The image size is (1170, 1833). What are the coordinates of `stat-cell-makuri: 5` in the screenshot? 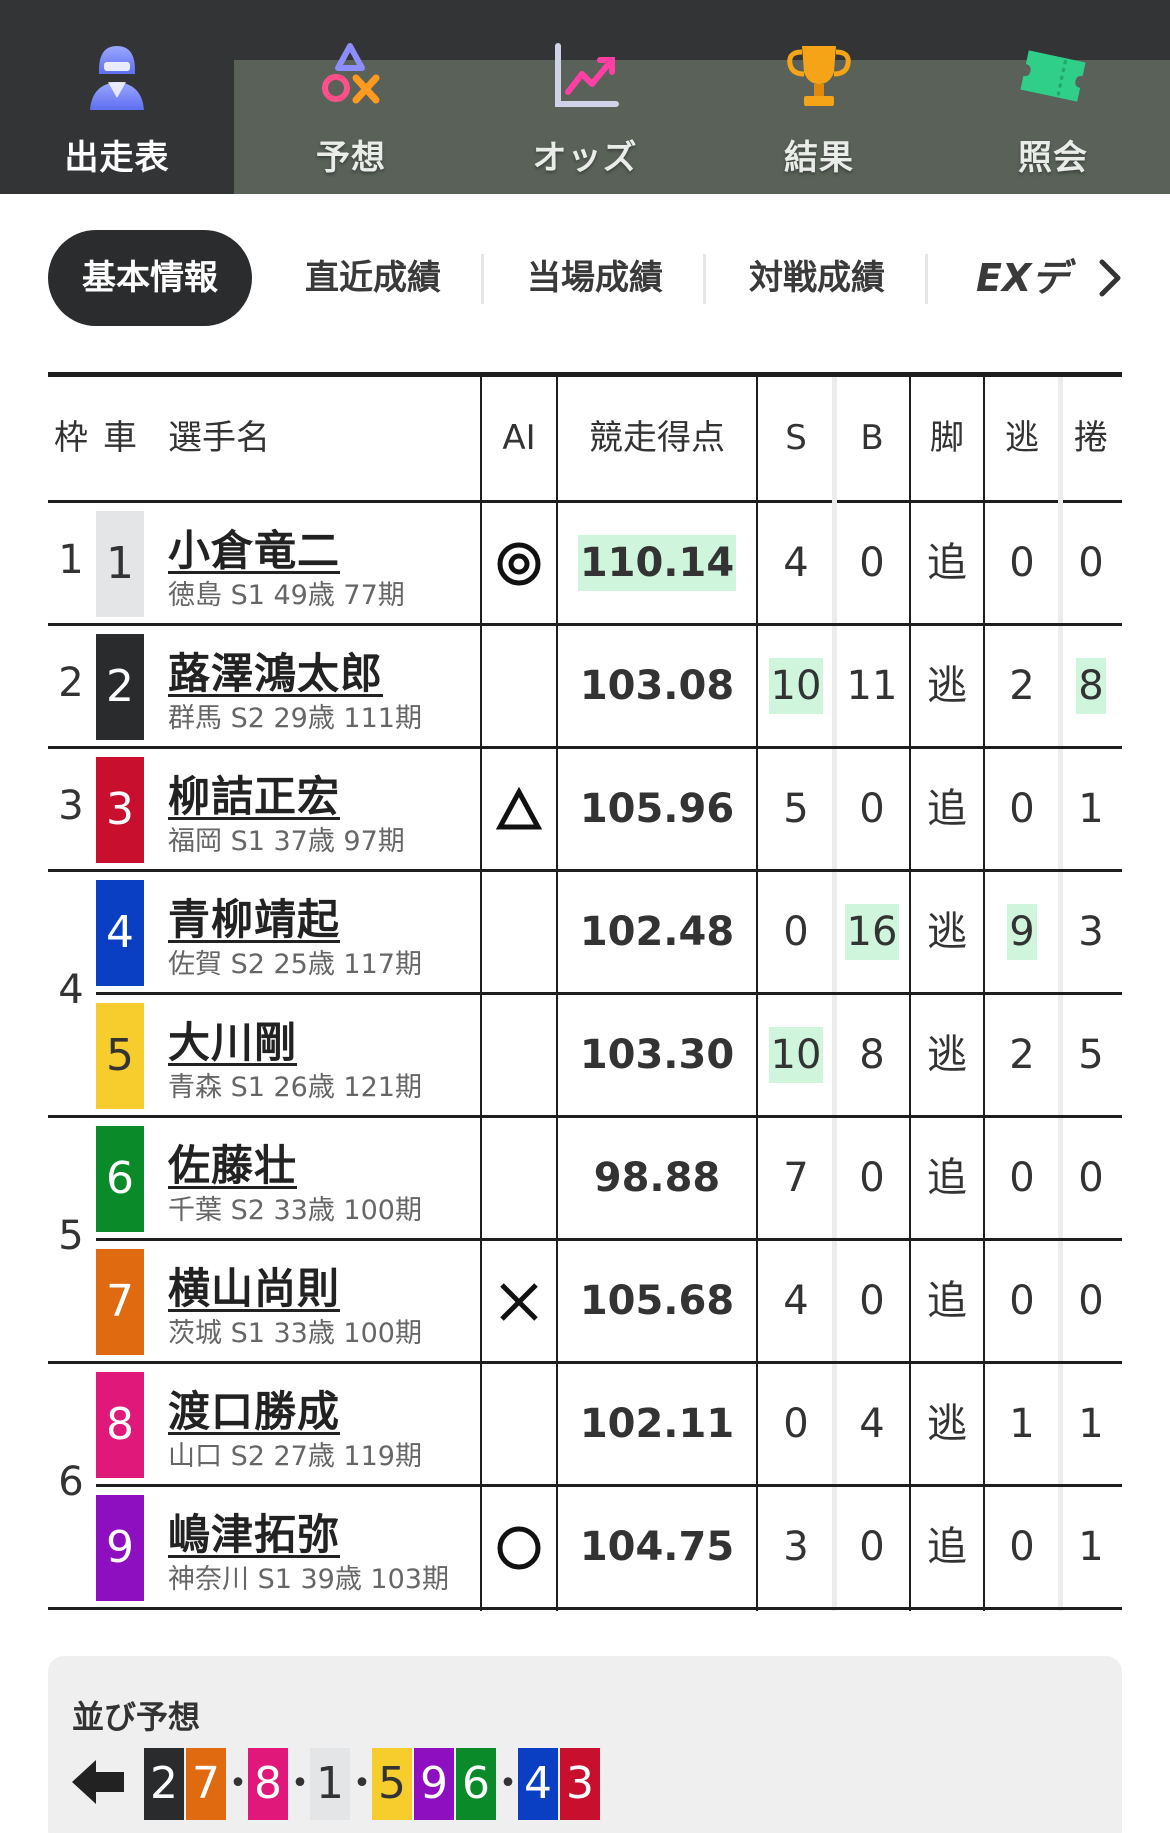 It's located at (1091, 1055).